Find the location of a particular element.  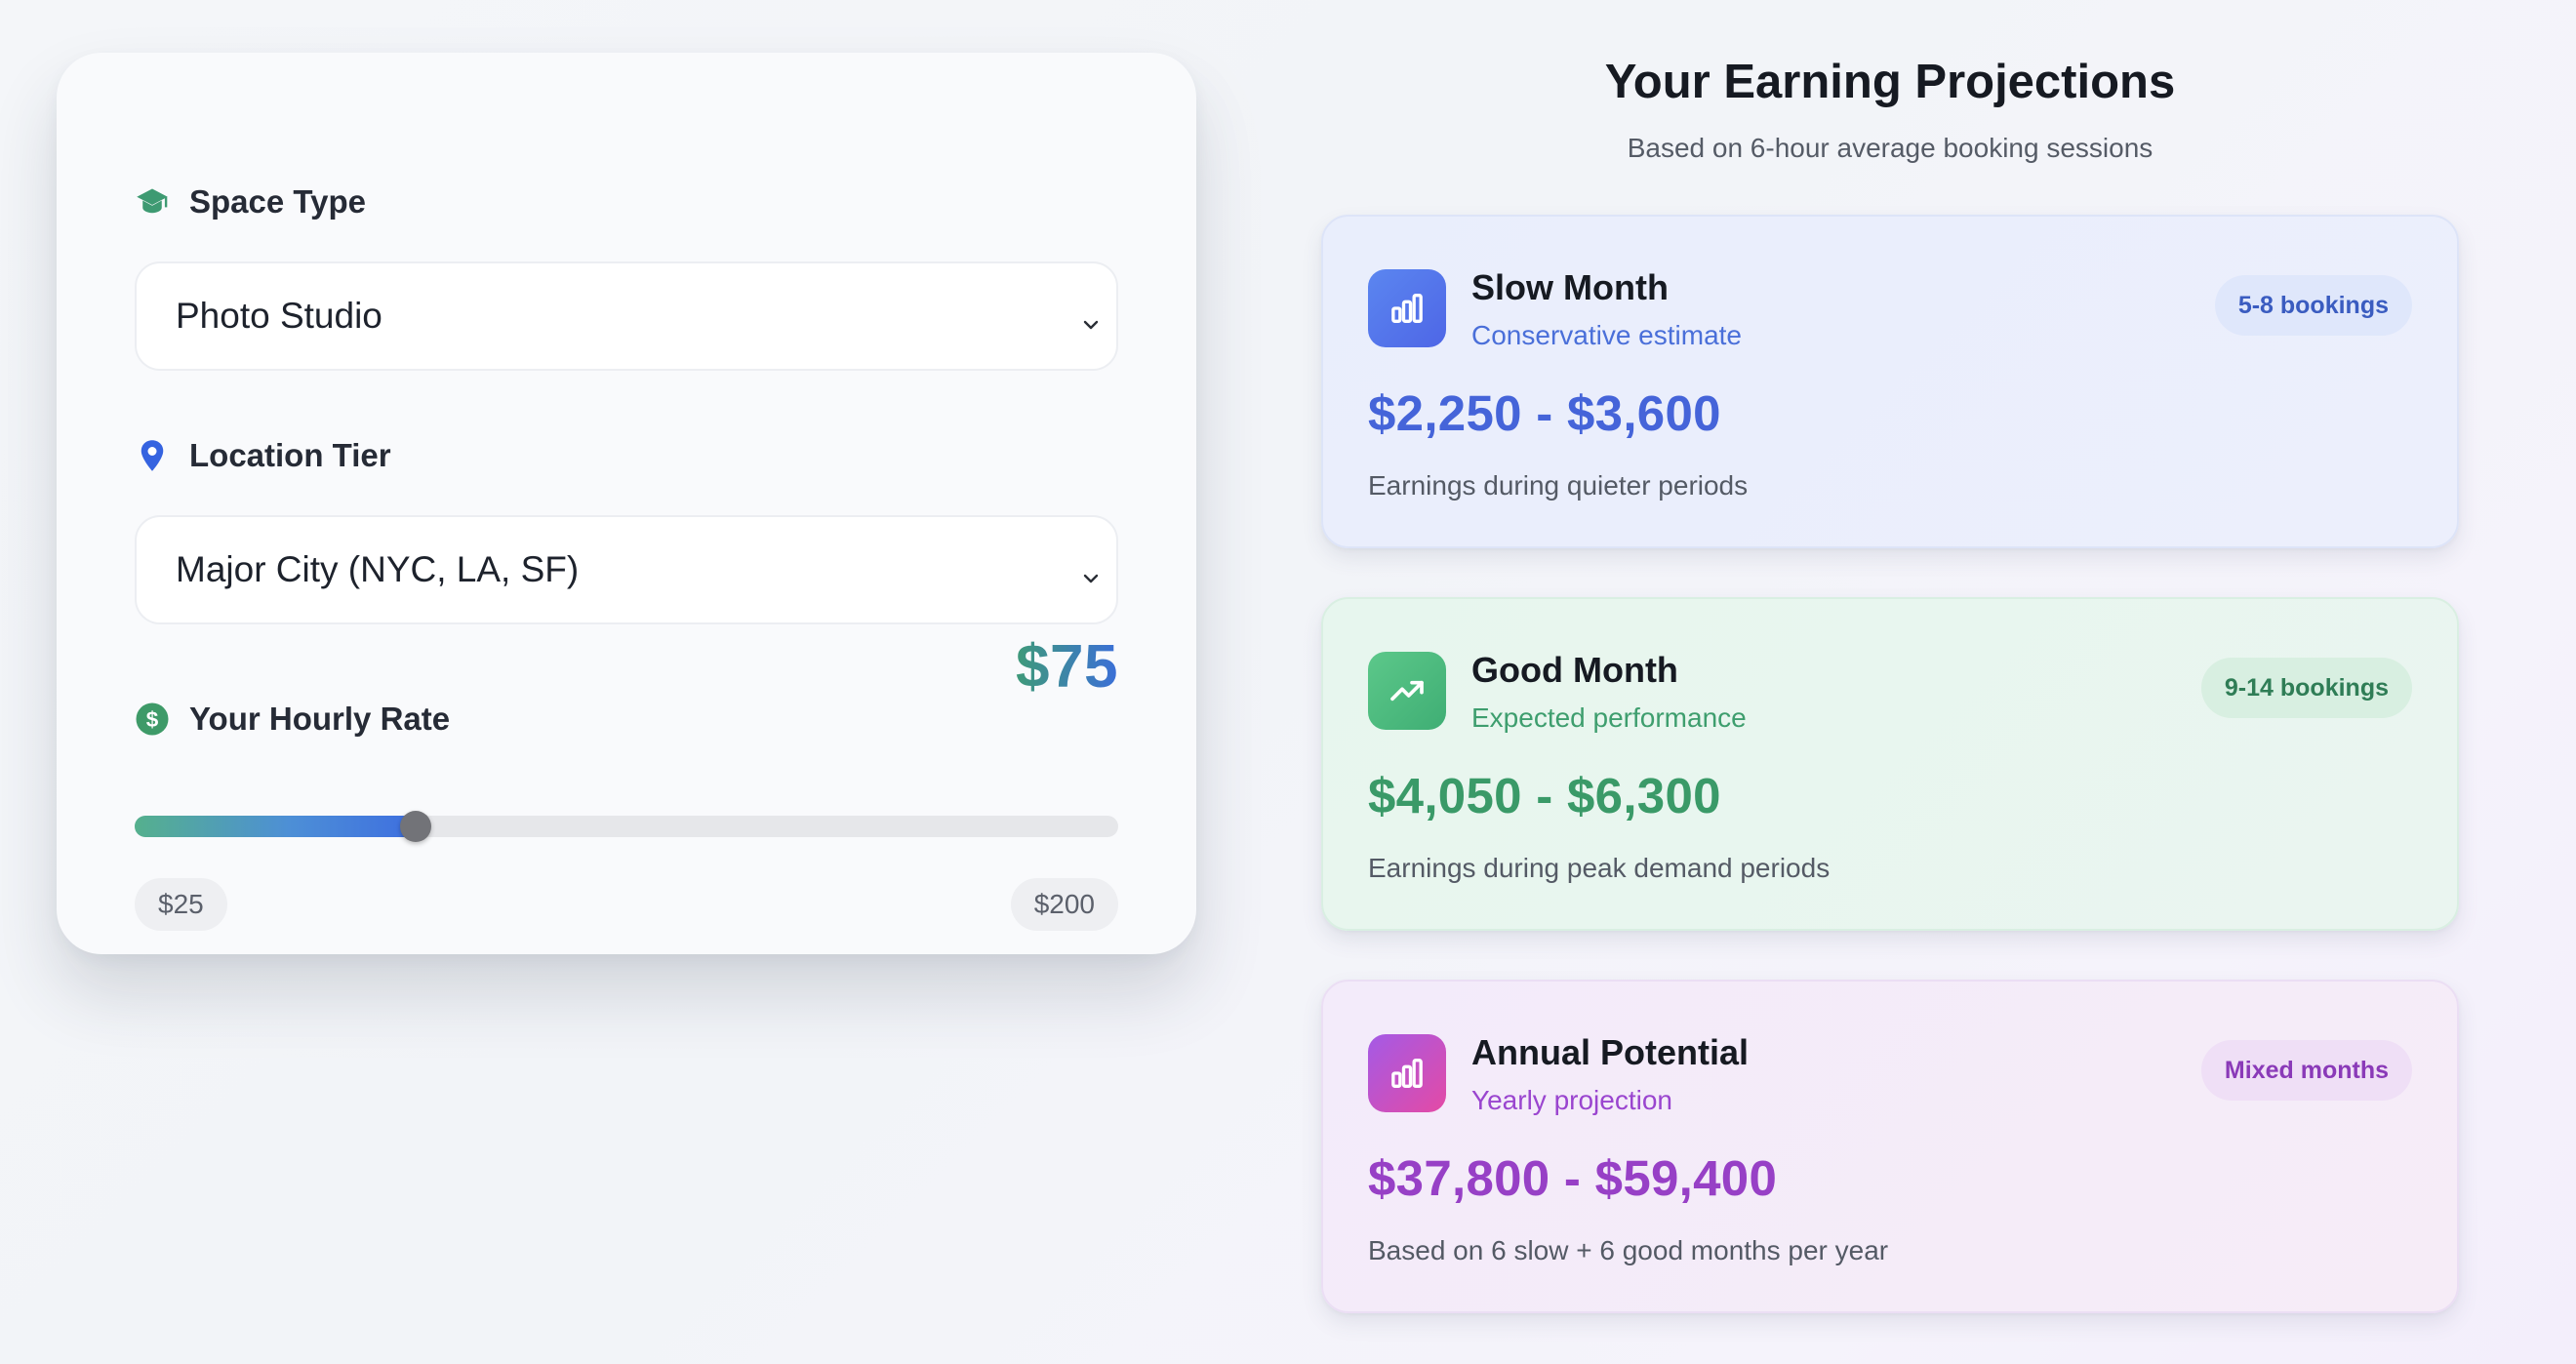

map-pin-icon is located at coordinates (152, 455).